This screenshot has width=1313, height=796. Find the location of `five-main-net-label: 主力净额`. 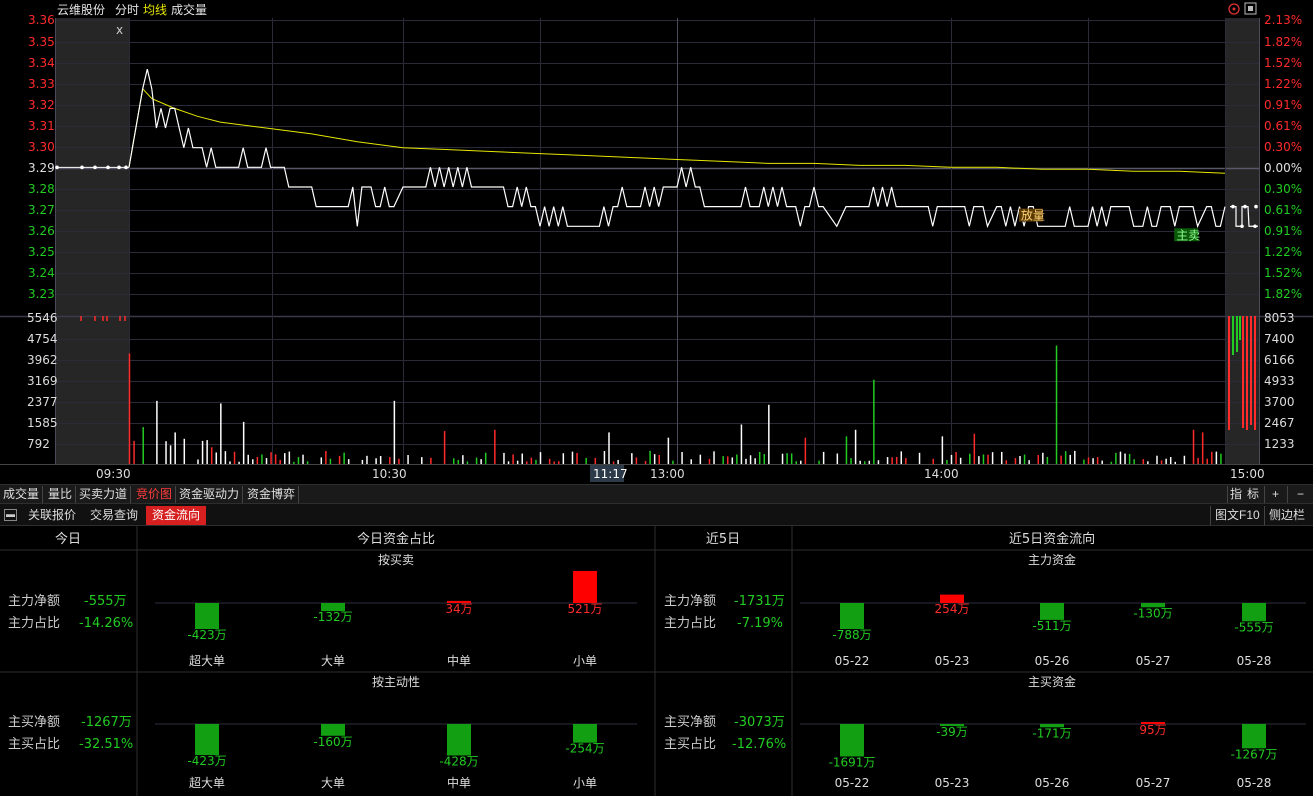

five-main-net-label: 主力净额 is located at coordinates (690, 601).